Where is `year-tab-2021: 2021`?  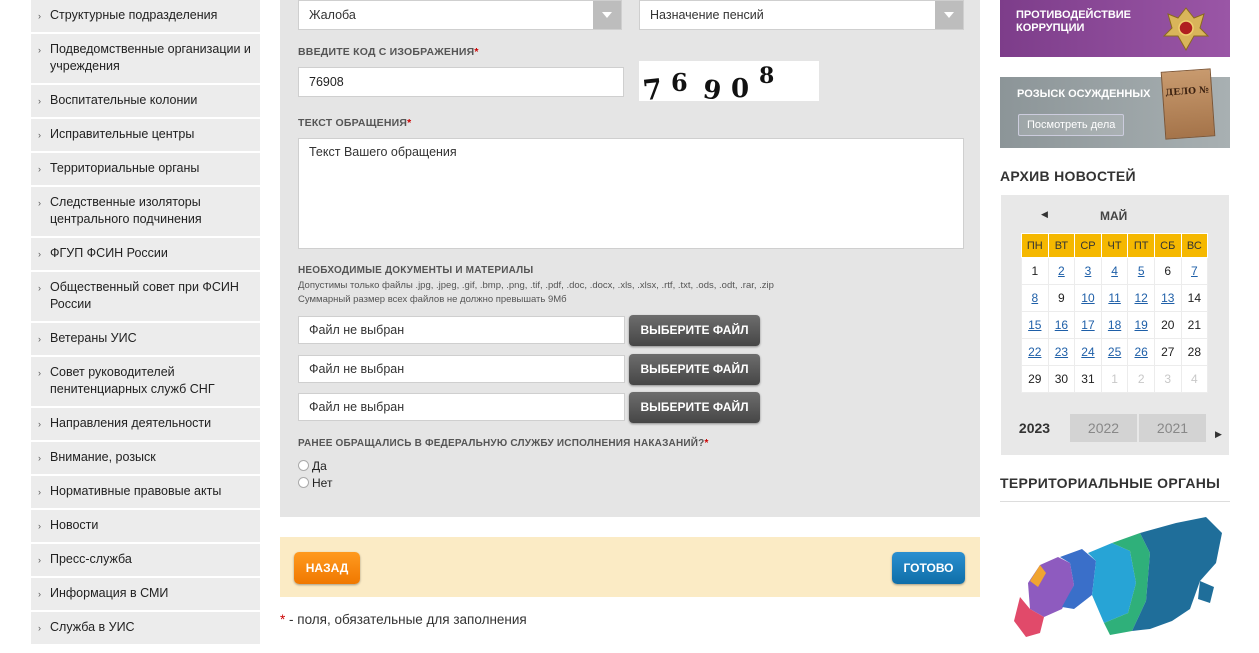
year-tab-2021: 2021 is located at coordinates (1172, 428).